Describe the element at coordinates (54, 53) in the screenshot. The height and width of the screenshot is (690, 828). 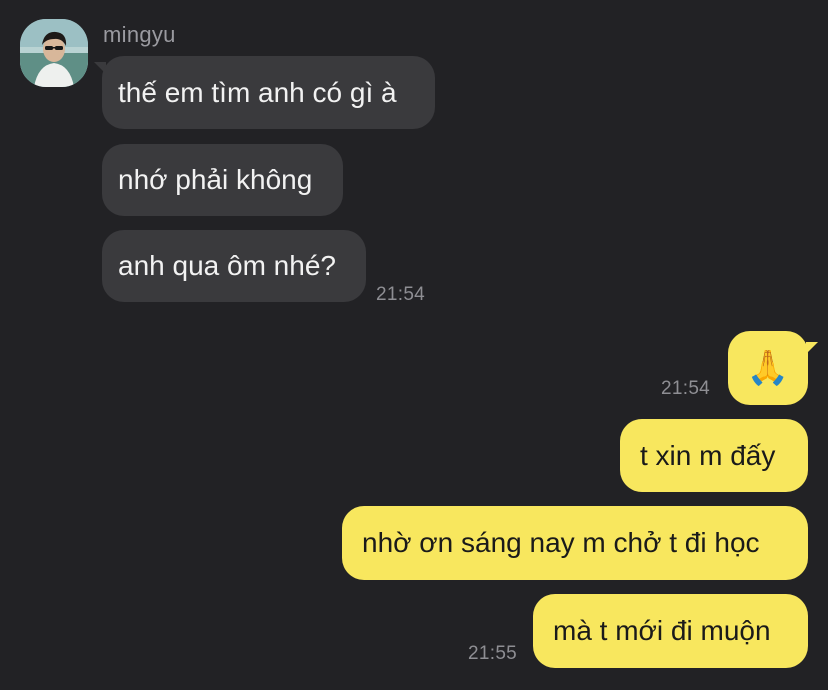
I see `sender-avatar` at that location.